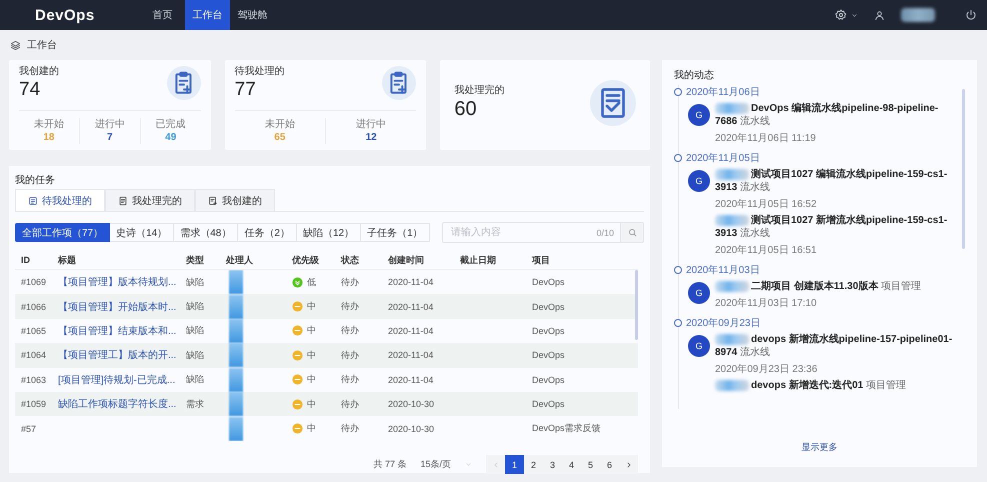  What do you see at coordinates (371, 137) in the screenshot?
I see `stat-value: 12` at bounding box center [371, 137].